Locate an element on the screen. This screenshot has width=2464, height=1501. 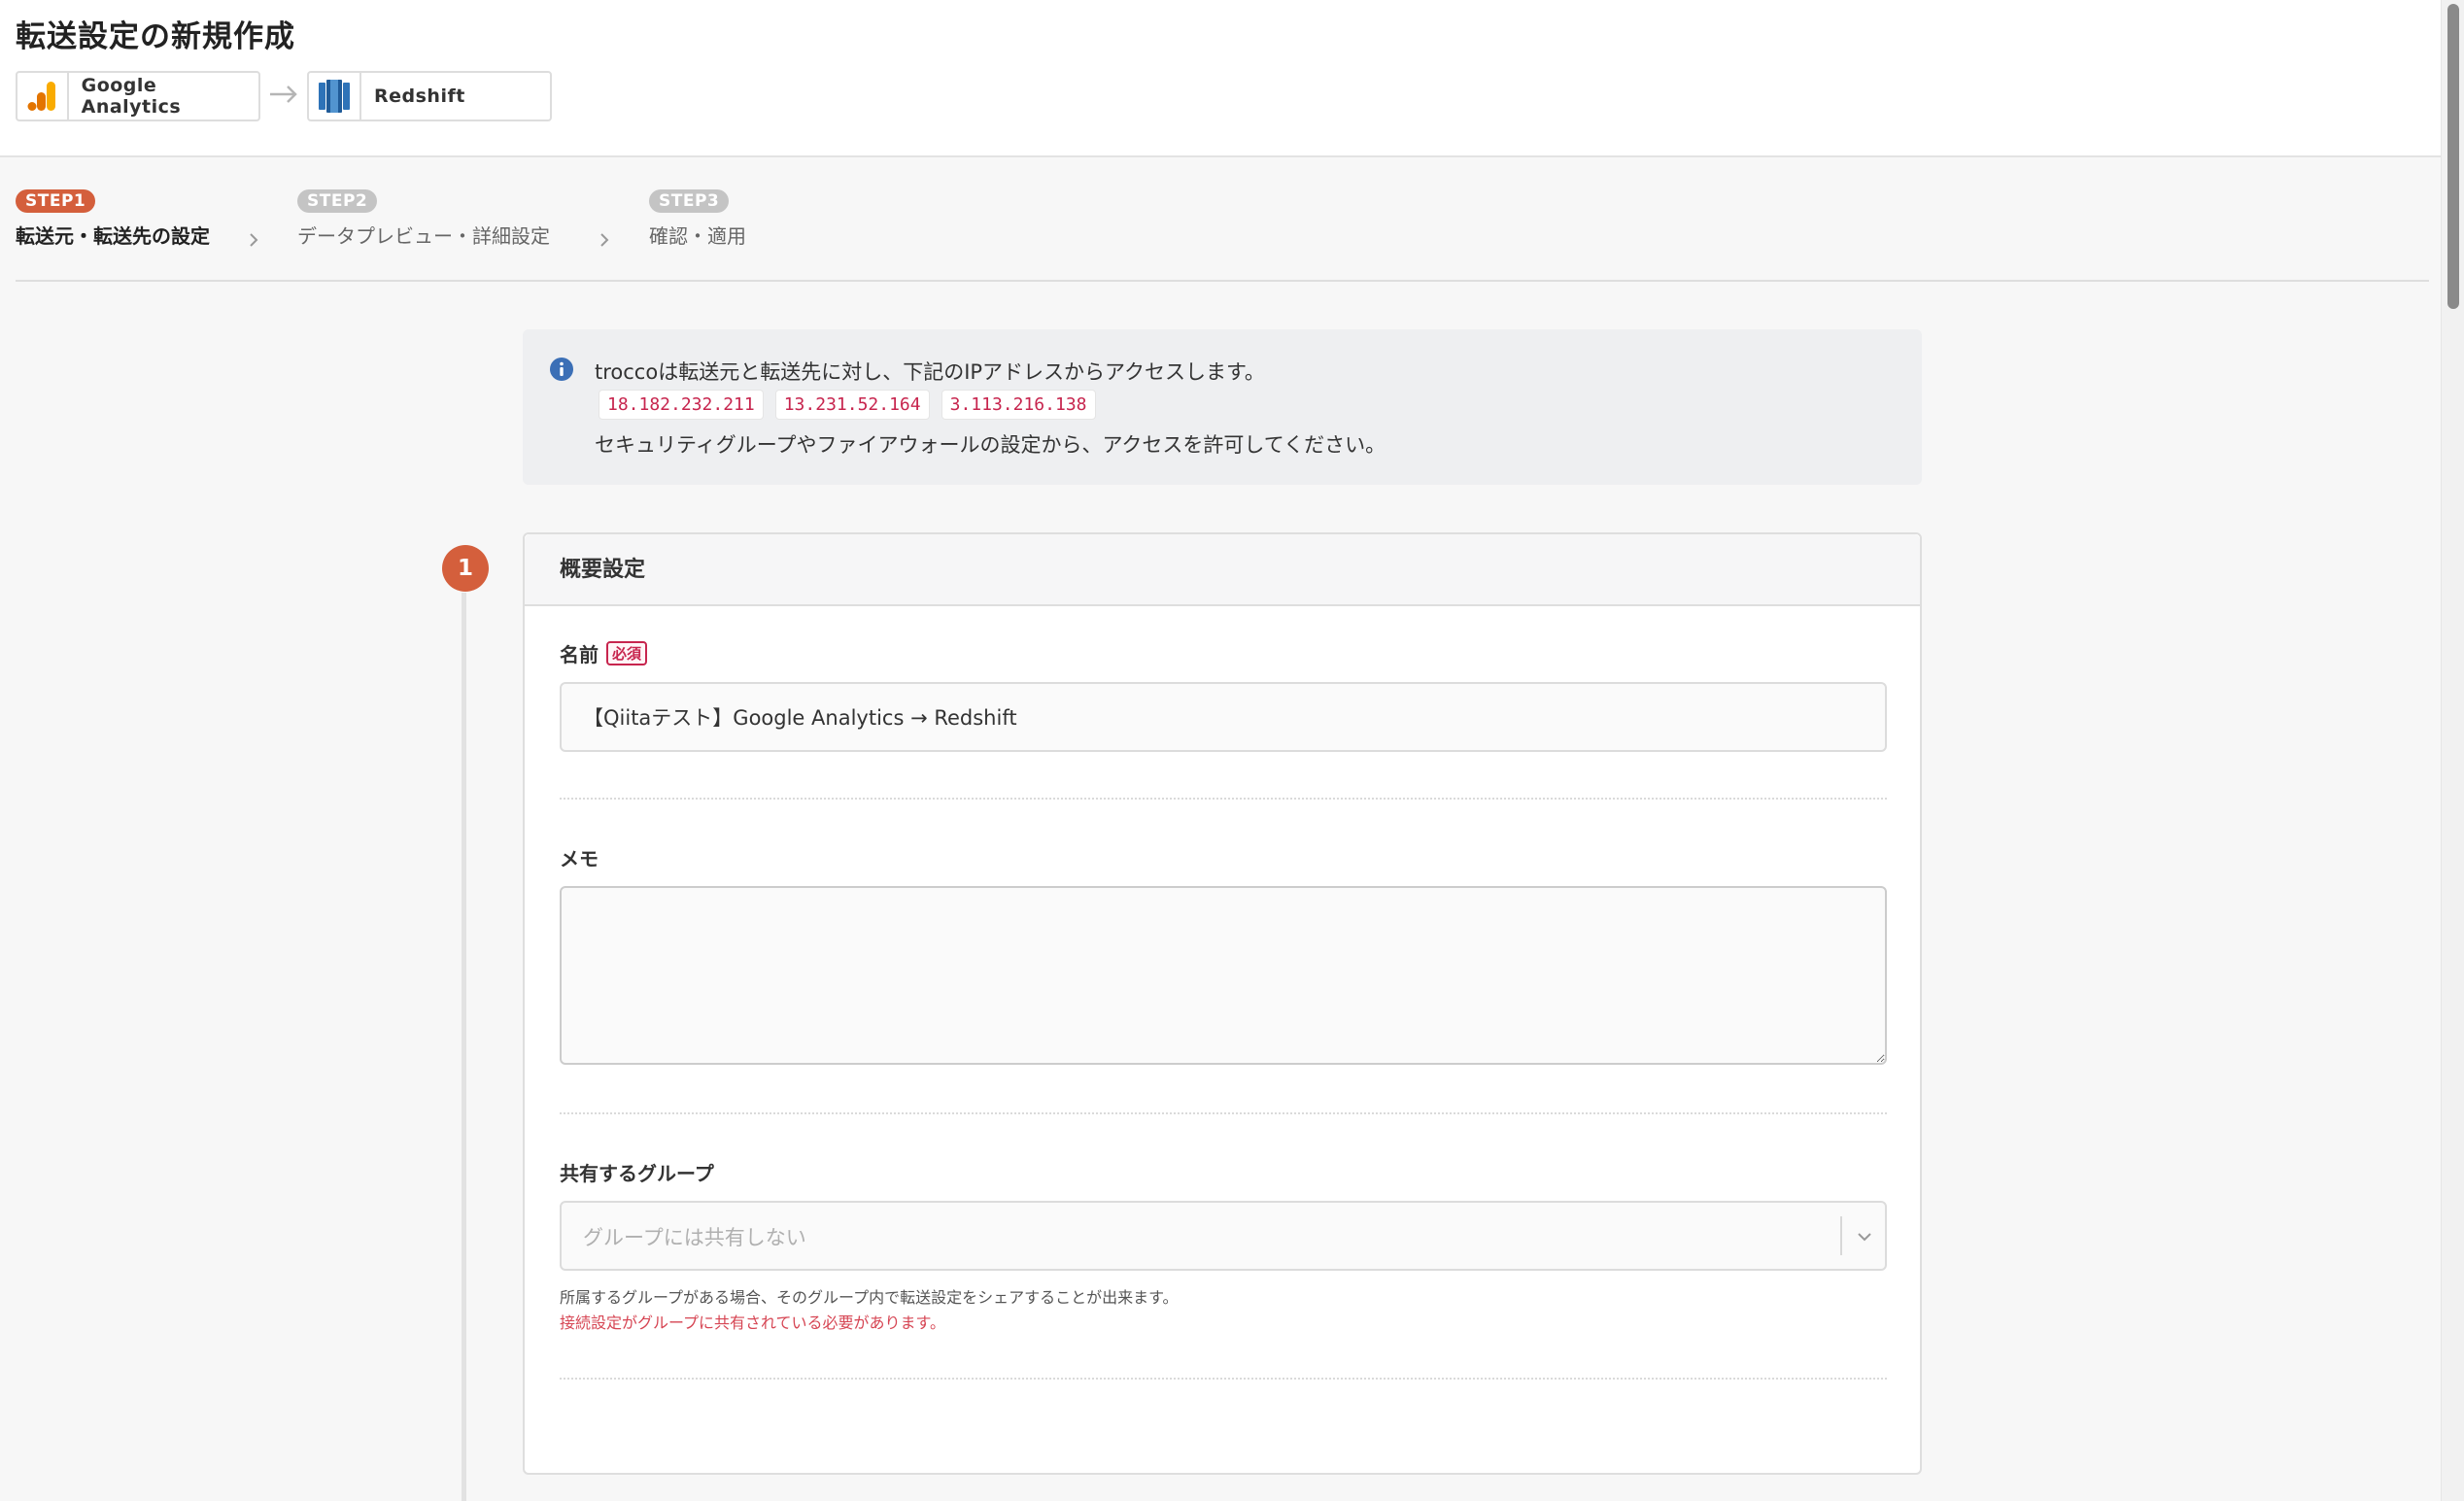
destination-connector: Redshift is located at coordinates (429, 96).